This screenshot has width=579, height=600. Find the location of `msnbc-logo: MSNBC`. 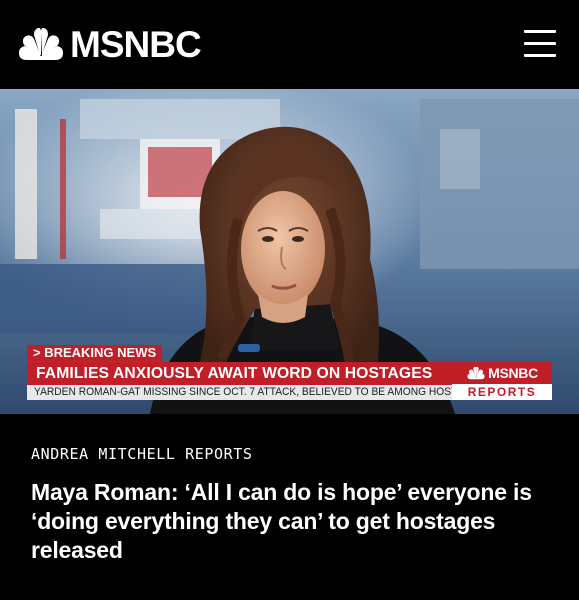

msnbc-logo: MSNBC is located at coordinates (109, 44).